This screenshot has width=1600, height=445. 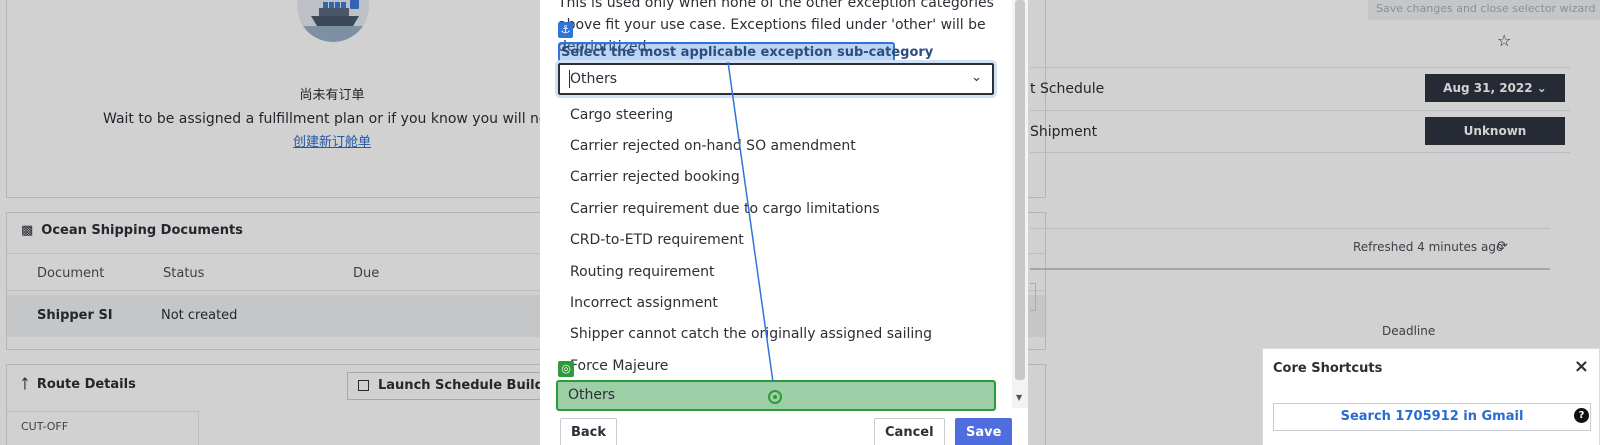 What do you see at coordinates (1020, 190) in the screenshot?
I see `scrollbar-thumb` at bounding box center [1020, 190].